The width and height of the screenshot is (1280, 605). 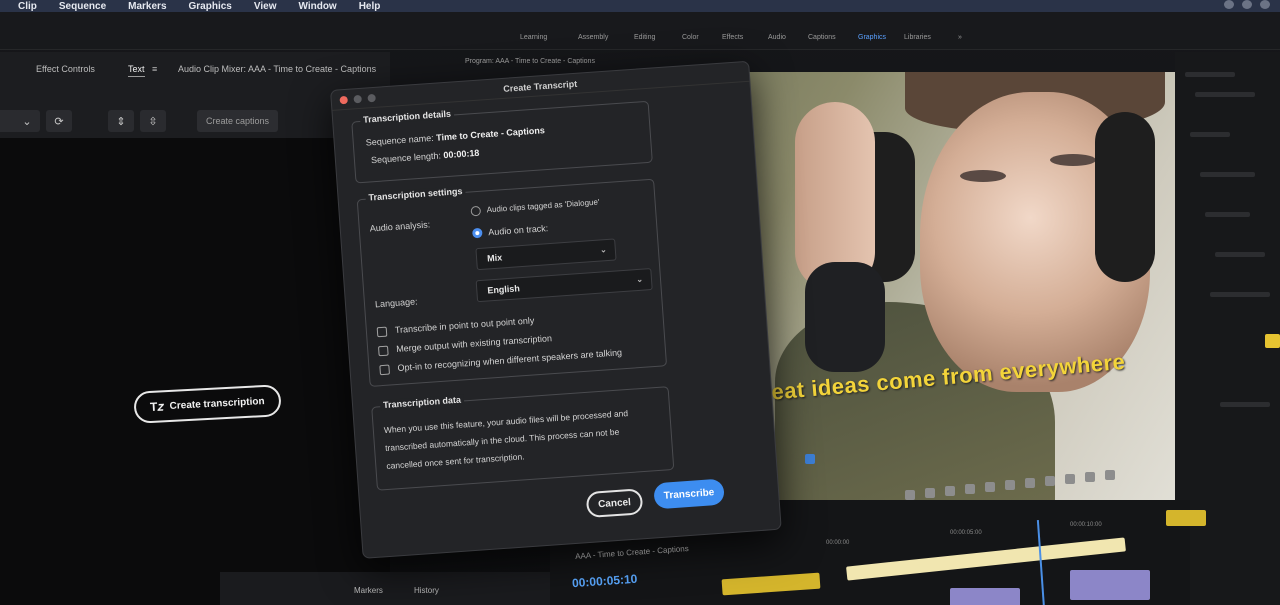 What do you see at coordinates (370, 6) in the screenshot?
I see `menu-help: Help` at bounding box center [370, 6].